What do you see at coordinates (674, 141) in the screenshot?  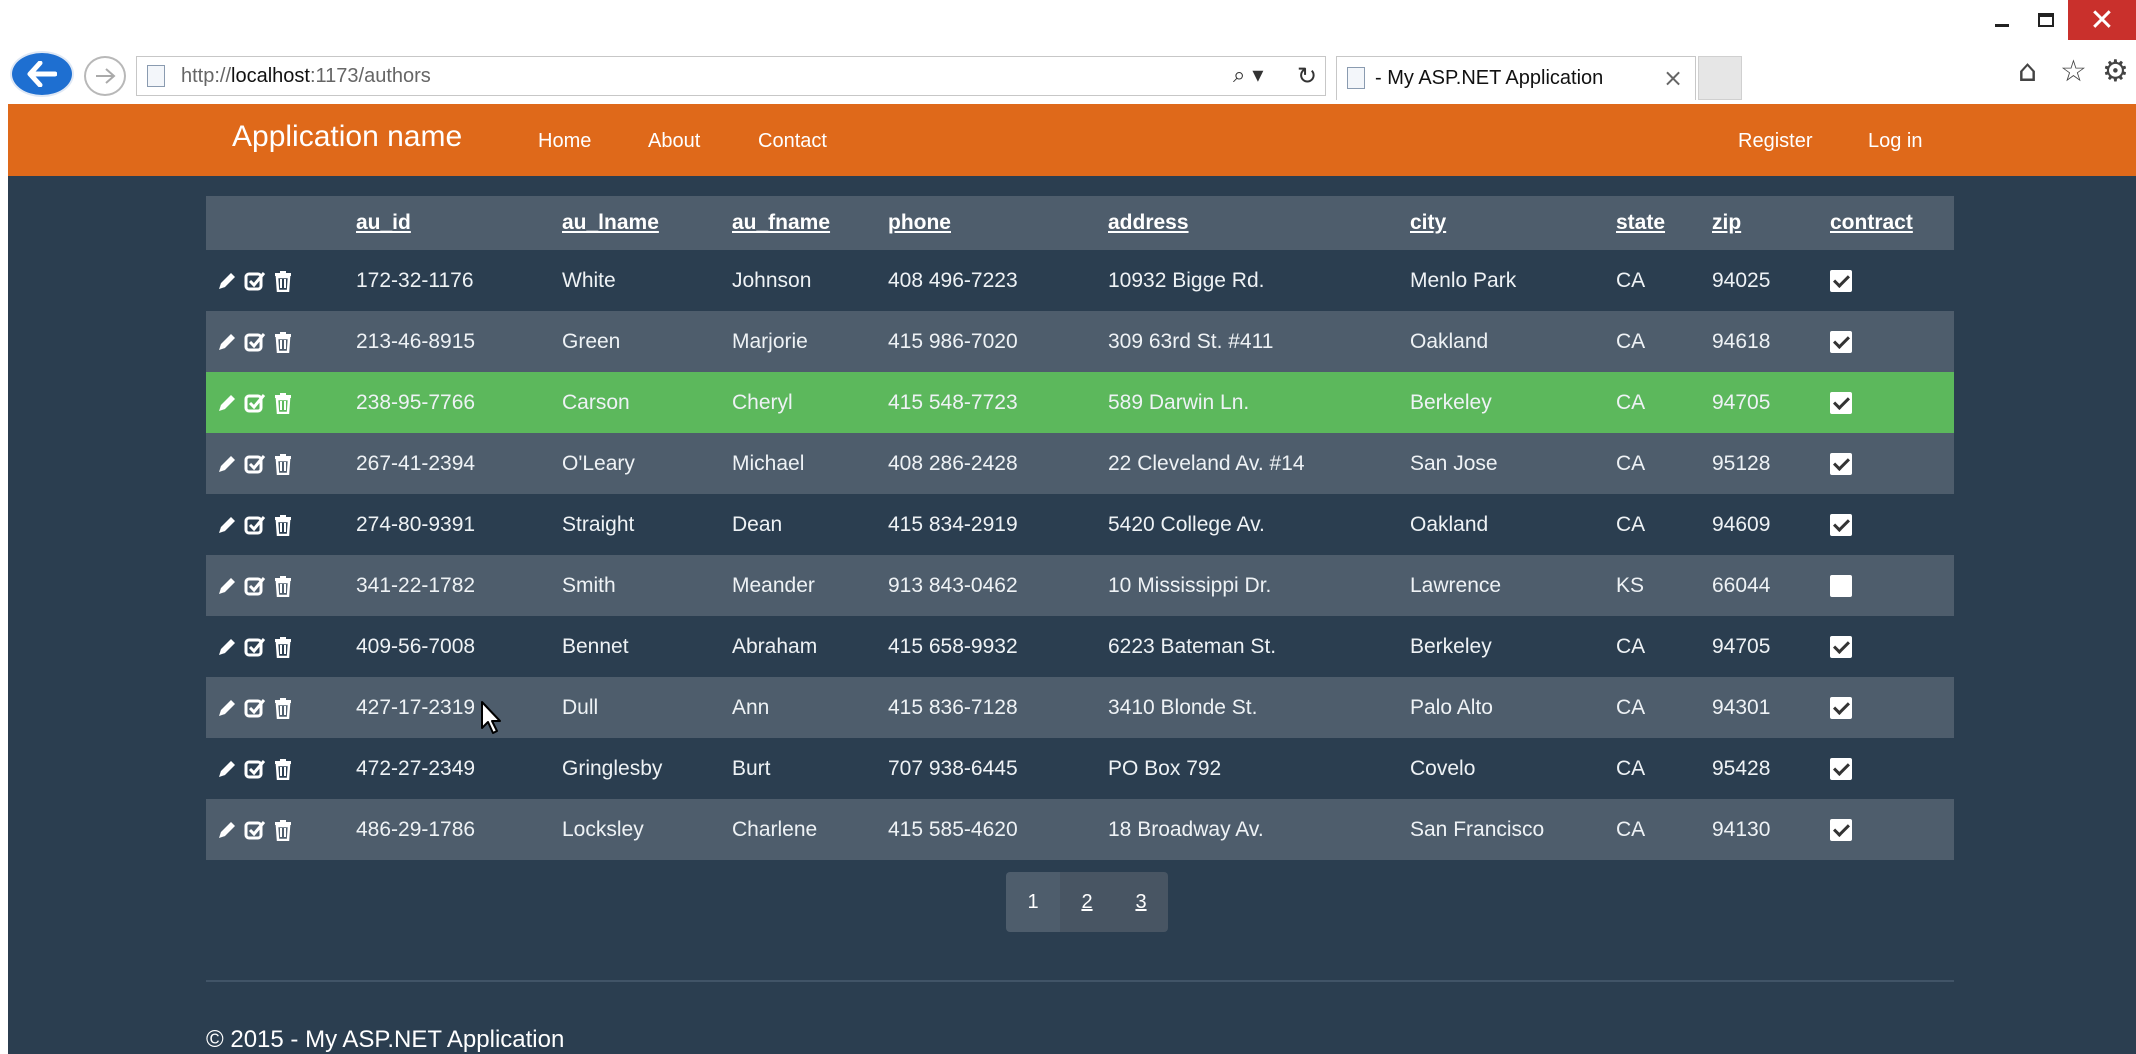 I see `nav-link-about: About` at bounding box center [674, 141].